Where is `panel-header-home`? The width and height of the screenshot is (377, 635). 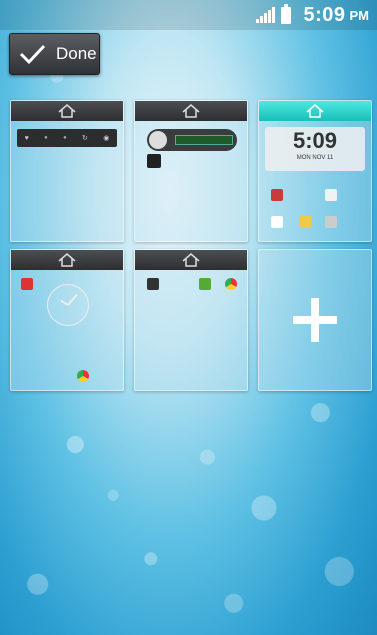 panel-header-home is located at coordinates (315, 111).